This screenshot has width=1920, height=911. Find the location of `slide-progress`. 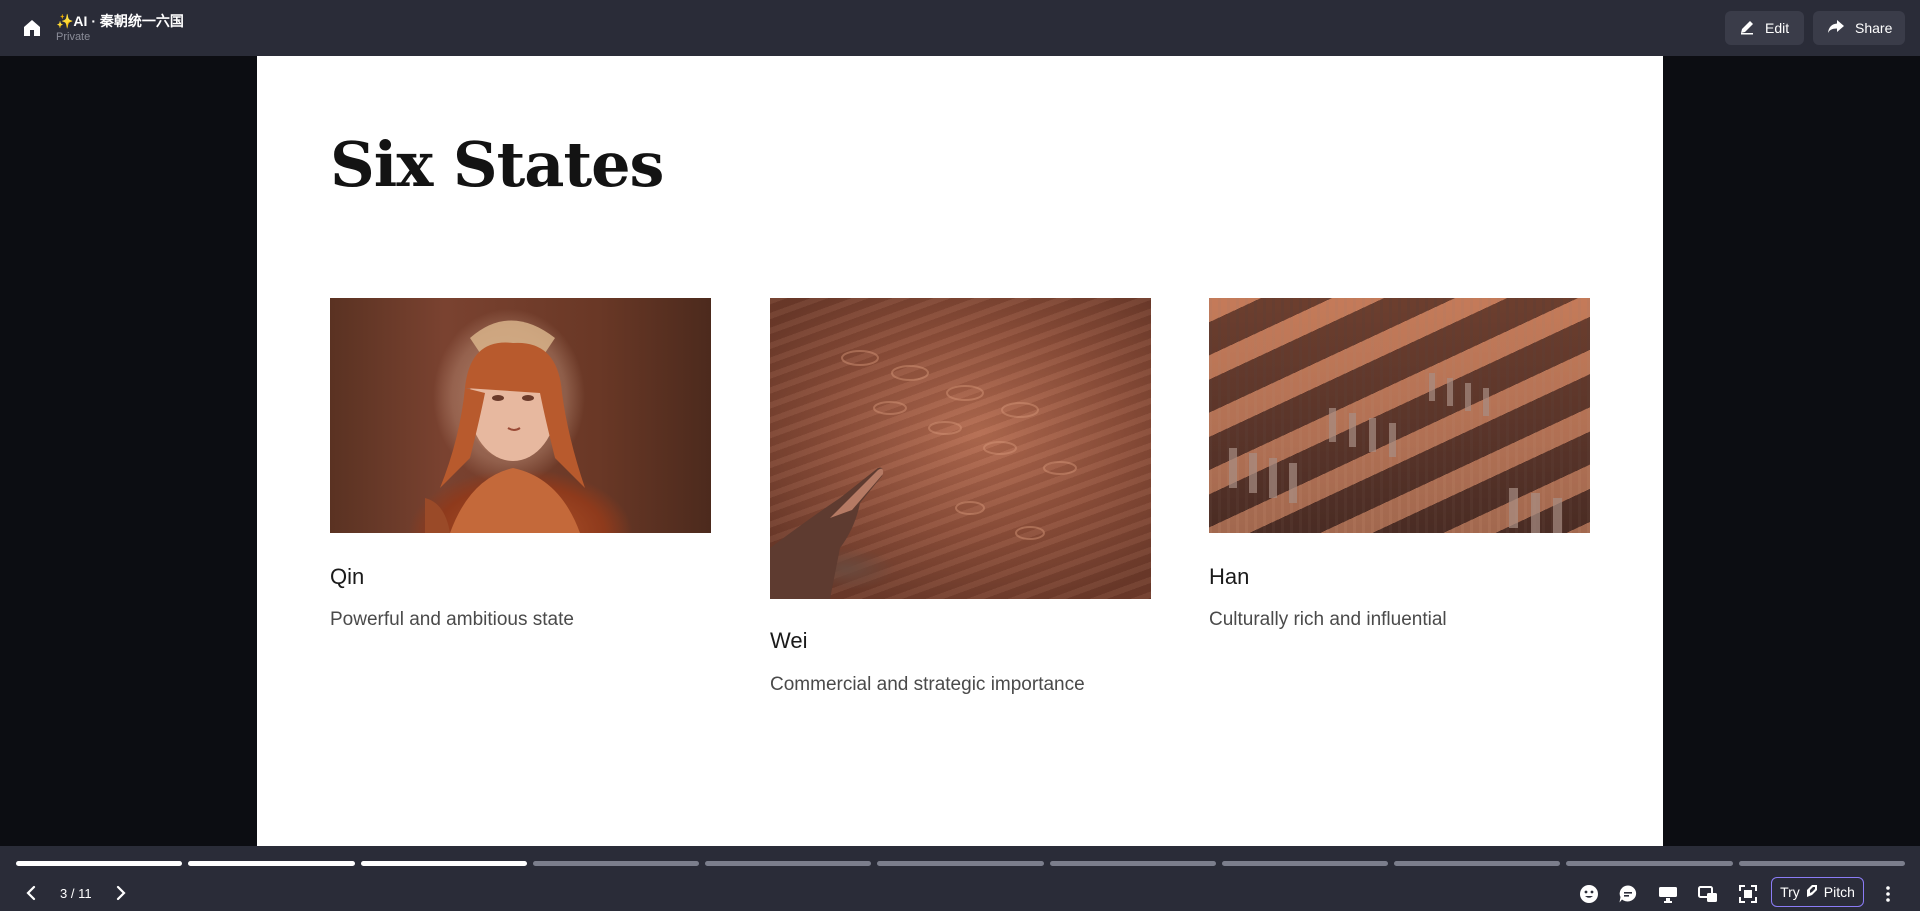

slide-progress is located at coordinates (960, 863).